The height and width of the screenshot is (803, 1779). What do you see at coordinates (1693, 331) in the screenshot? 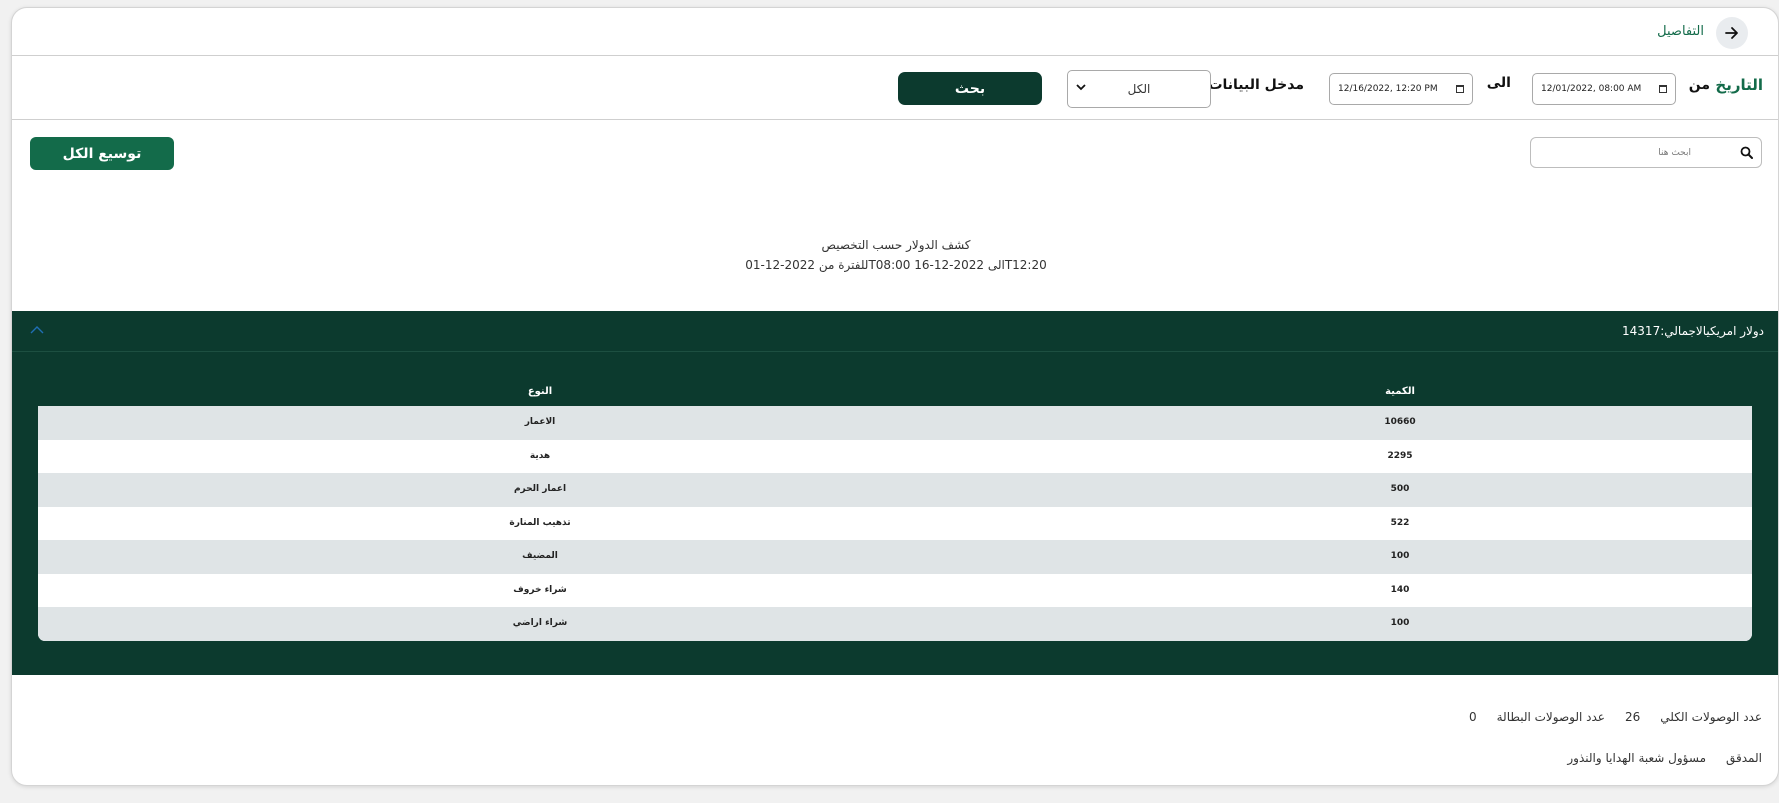
I see `section-title: دولار امريكيالاجمالي:14317` at bounding box center [1693, 331].